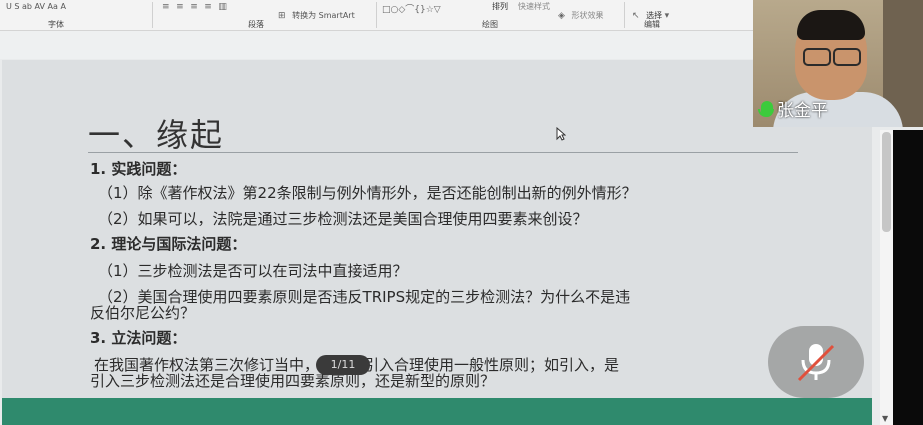 The width and height of the screenshot is (923, 425). I want to click on shape-effects-button: ◈ 形状效果, so click(580, 15).